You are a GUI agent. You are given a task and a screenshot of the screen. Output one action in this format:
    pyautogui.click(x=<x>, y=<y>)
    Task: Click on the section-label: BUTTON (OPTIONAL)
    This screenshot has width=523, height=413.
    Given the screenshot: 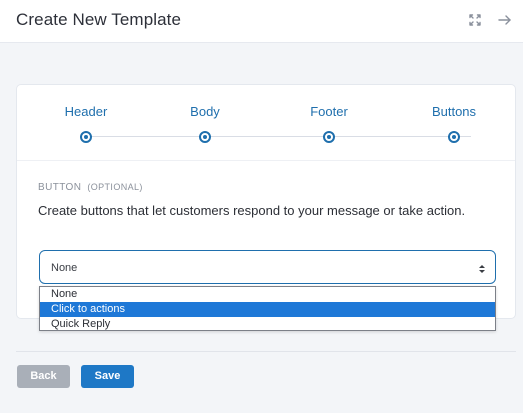 What is the action you would take?
    pyautogui.click(x=90, y=187)
    